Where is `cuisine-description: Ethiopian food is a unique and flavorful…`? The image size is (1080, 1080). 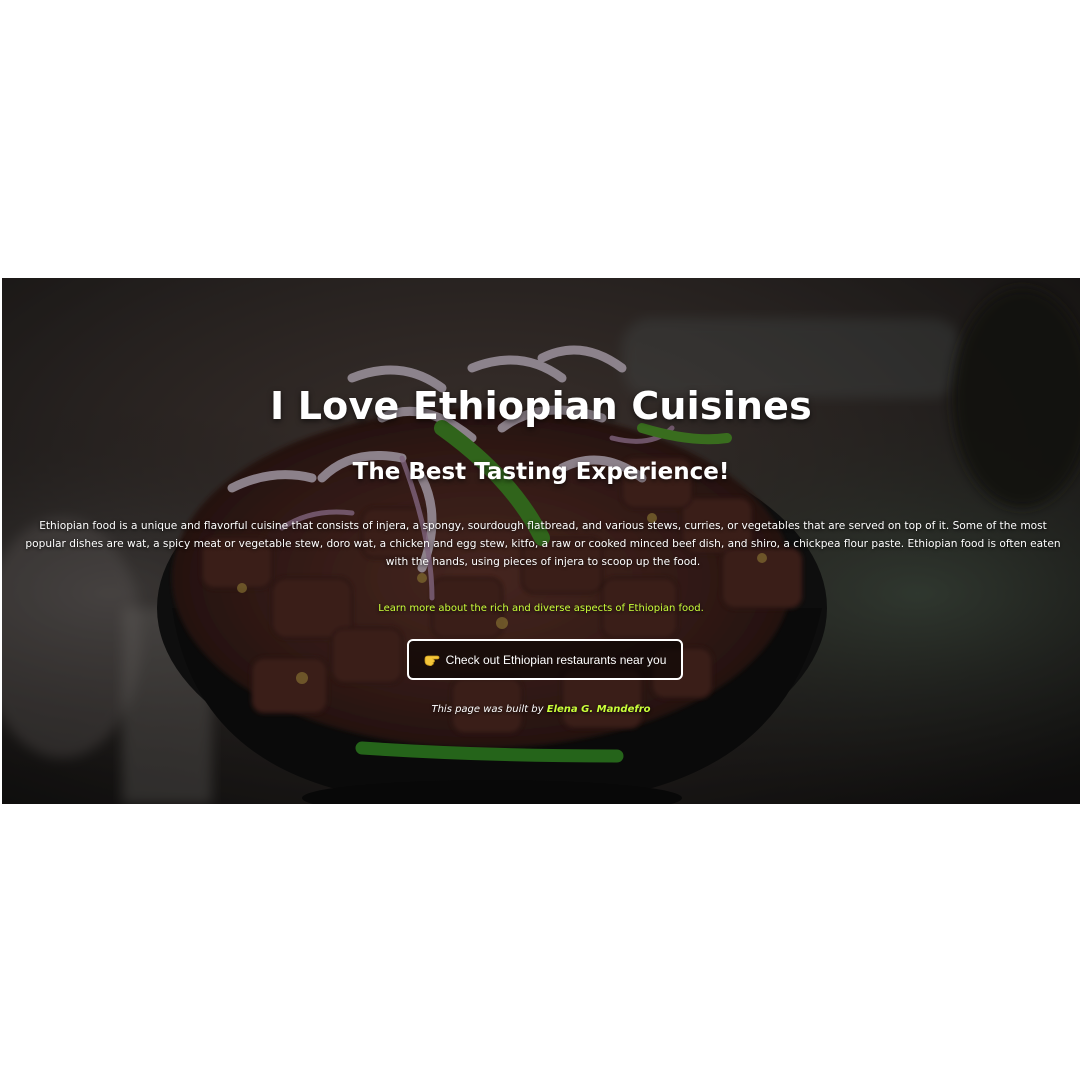
cuisine-description: Ethiopian food is a unique and flavorful… is located at coordinates (543, 544).